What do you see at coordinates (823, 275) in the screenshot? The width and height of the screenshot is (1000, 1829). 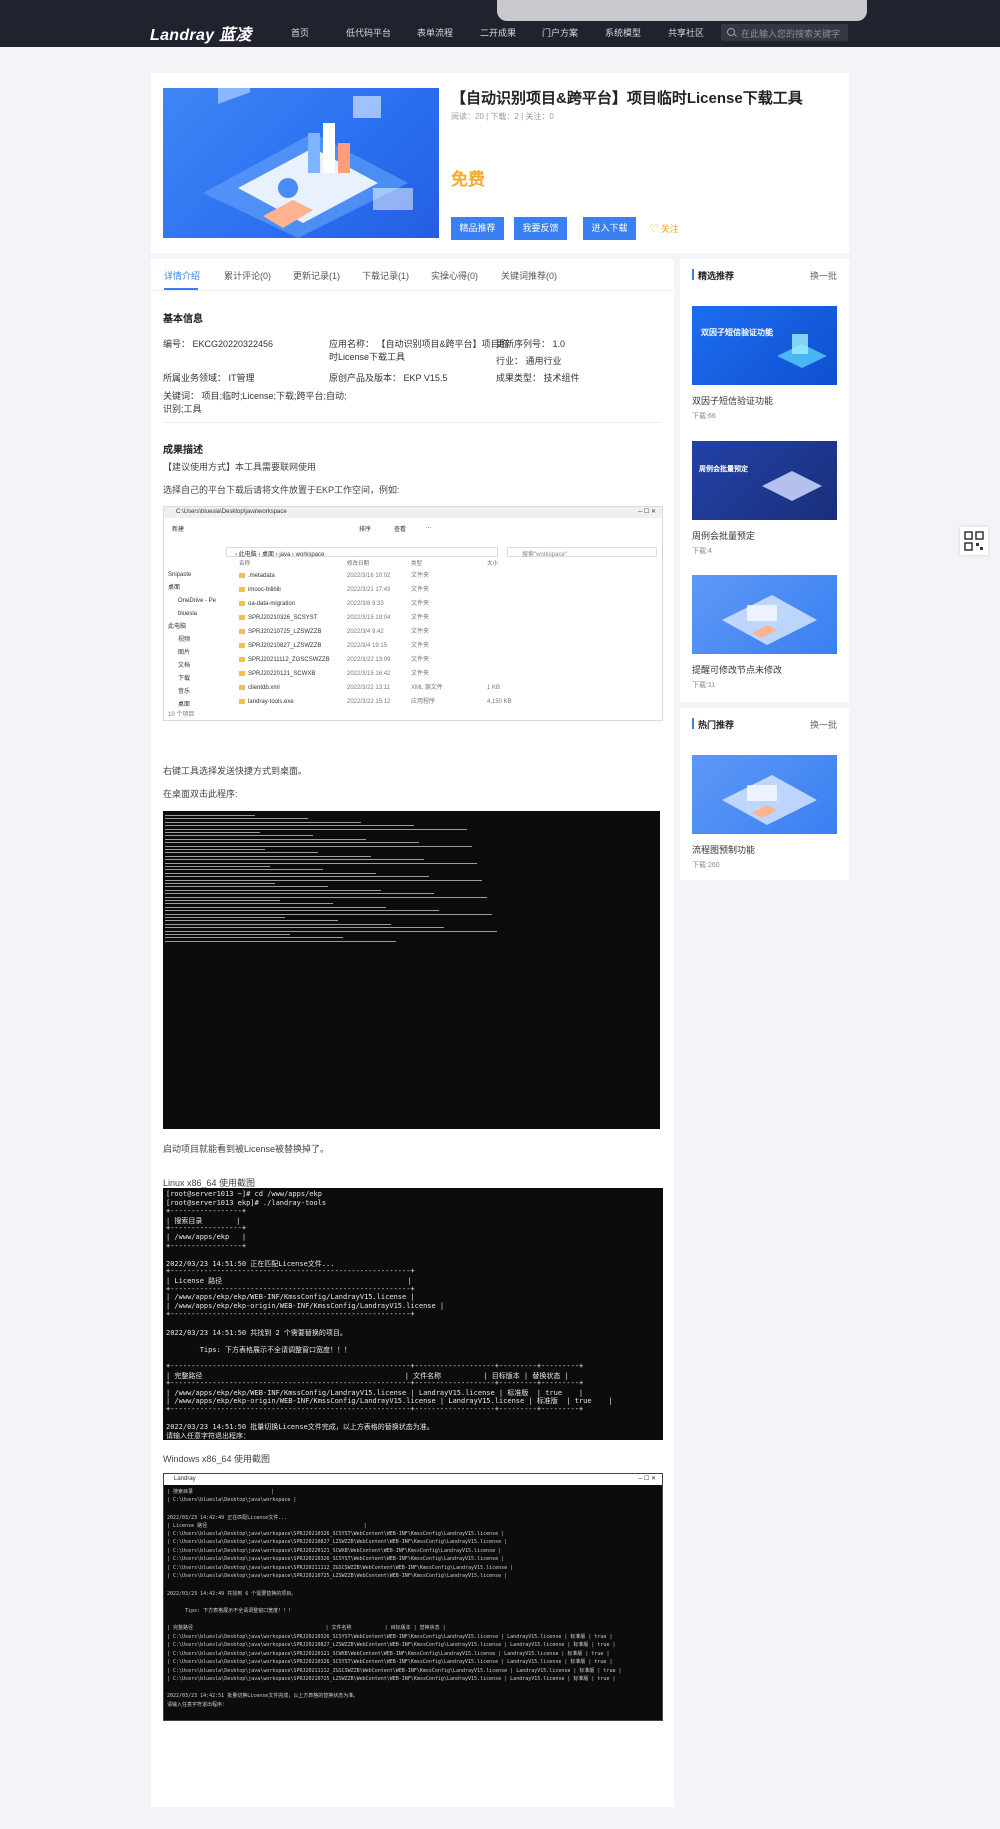 I see `picks-refresh-link: 换一批` at bounding box center [823, 275].